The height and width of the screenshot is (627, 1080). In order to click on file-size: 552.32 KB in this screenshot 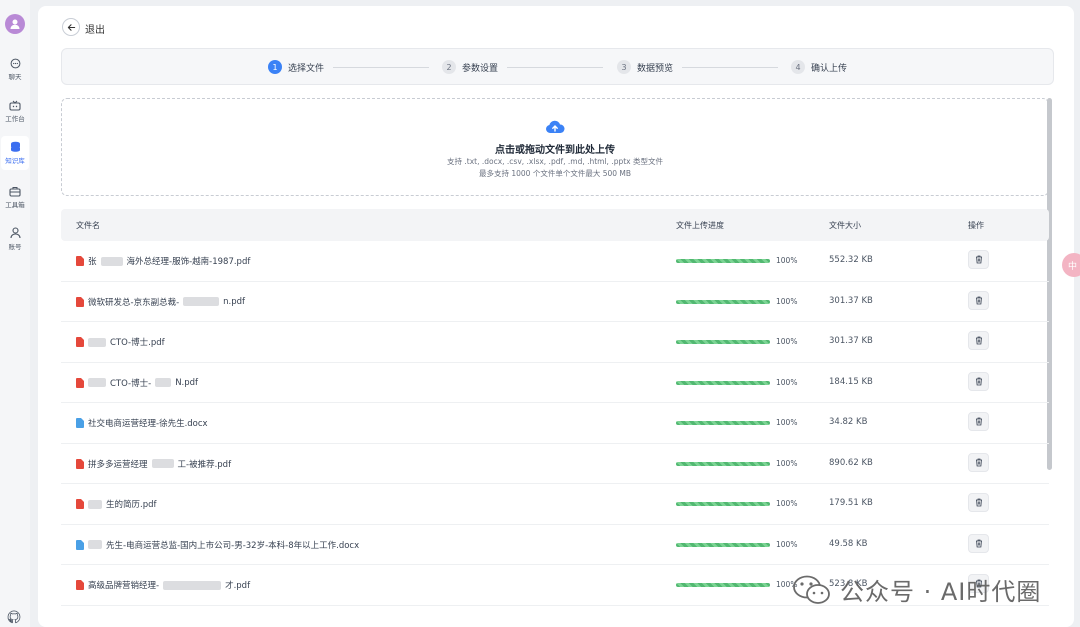, I will do `click(851, 260)`.